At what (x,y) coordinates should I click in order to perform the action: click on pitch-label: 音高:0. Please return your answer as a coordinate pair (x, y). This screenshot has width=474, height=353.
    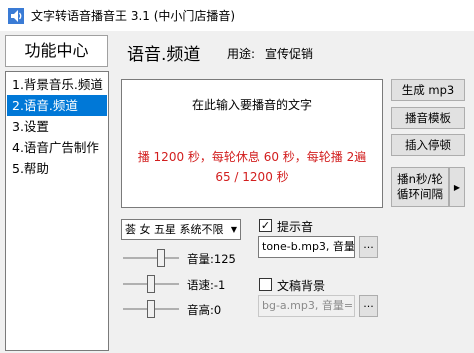
    Looking at the image, I should click on (204, 310).